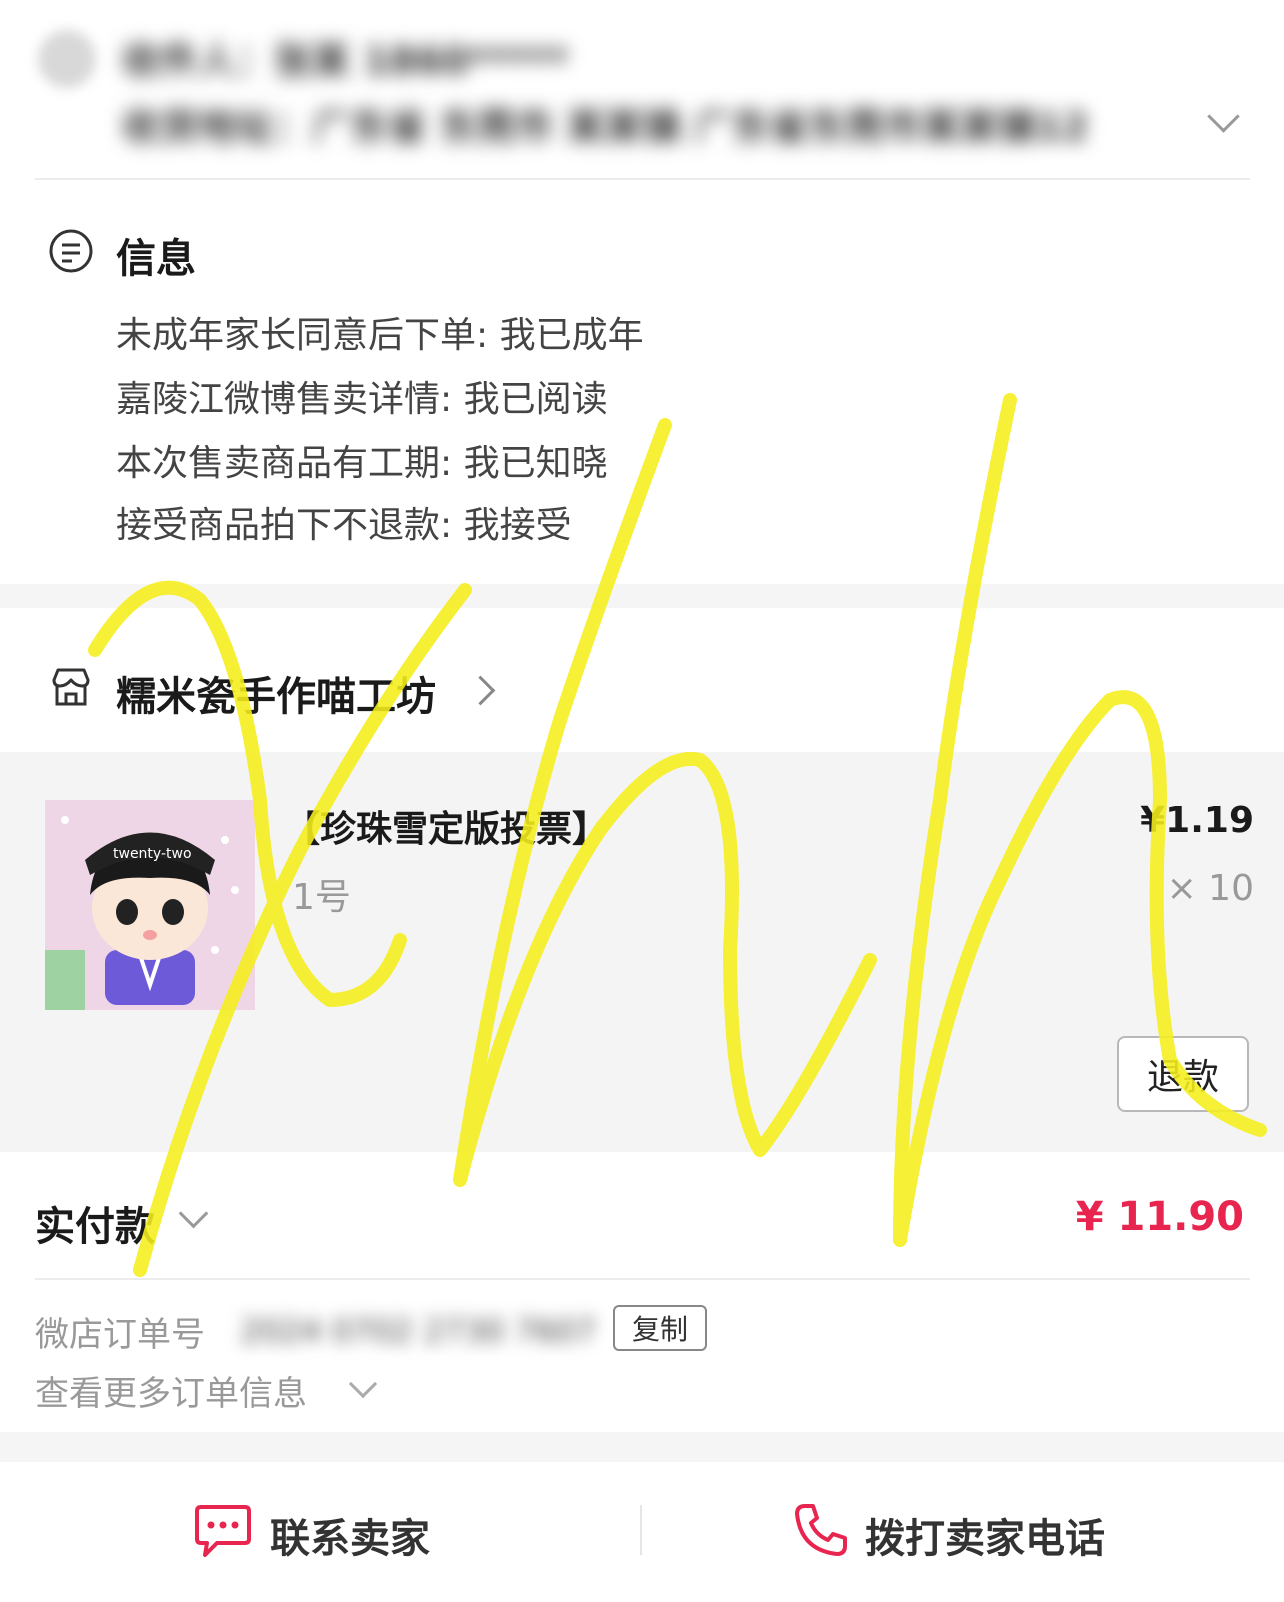  Describe the element at coordinates (321, 897) in the screenshot. I see `product-variant: 1号` at that location.